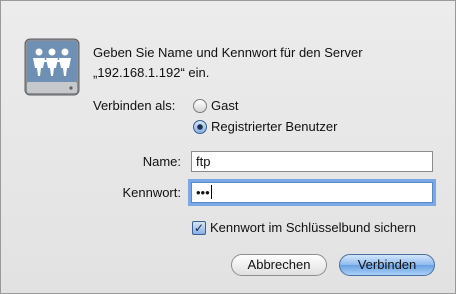 This screenshot has height=294, width=456. I want to click on keychain-checkbox: ✓, so click(199, 228).